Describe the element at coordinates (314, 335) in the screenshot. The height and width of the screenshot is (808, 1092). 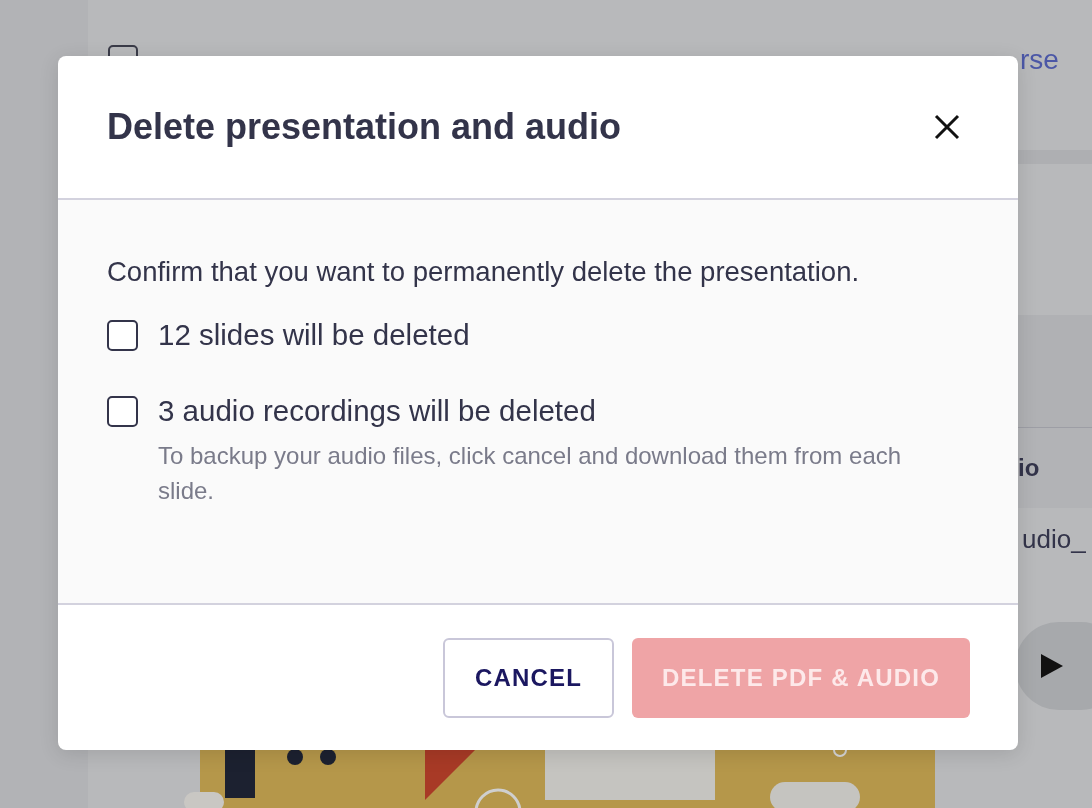
I see `checkbox-label: 12 slides will be deleted` at that location.